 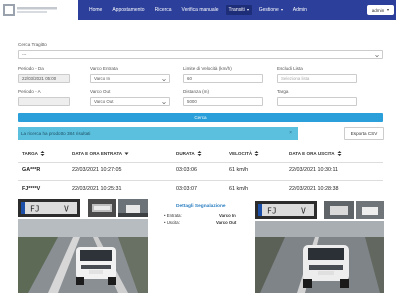 What do you see at coordinates (31, 68) in the screenshot?
I see `periodo-da-label: Periodo - Da` at bounding box center [31, 68].